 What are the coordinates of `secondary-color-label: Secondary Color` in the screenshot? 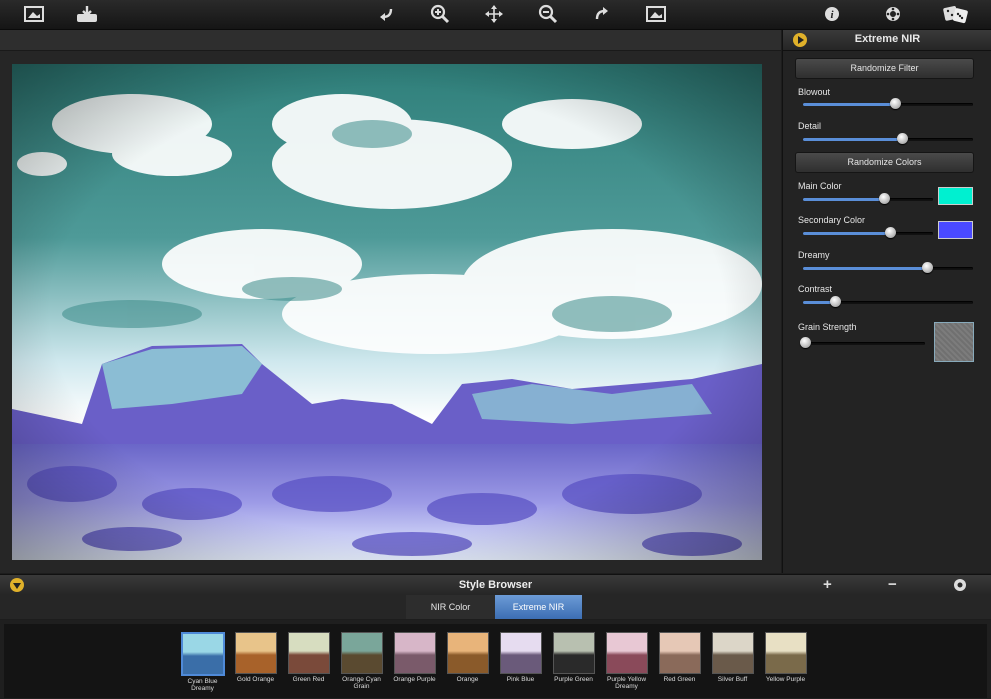 It's located at (832, 220).